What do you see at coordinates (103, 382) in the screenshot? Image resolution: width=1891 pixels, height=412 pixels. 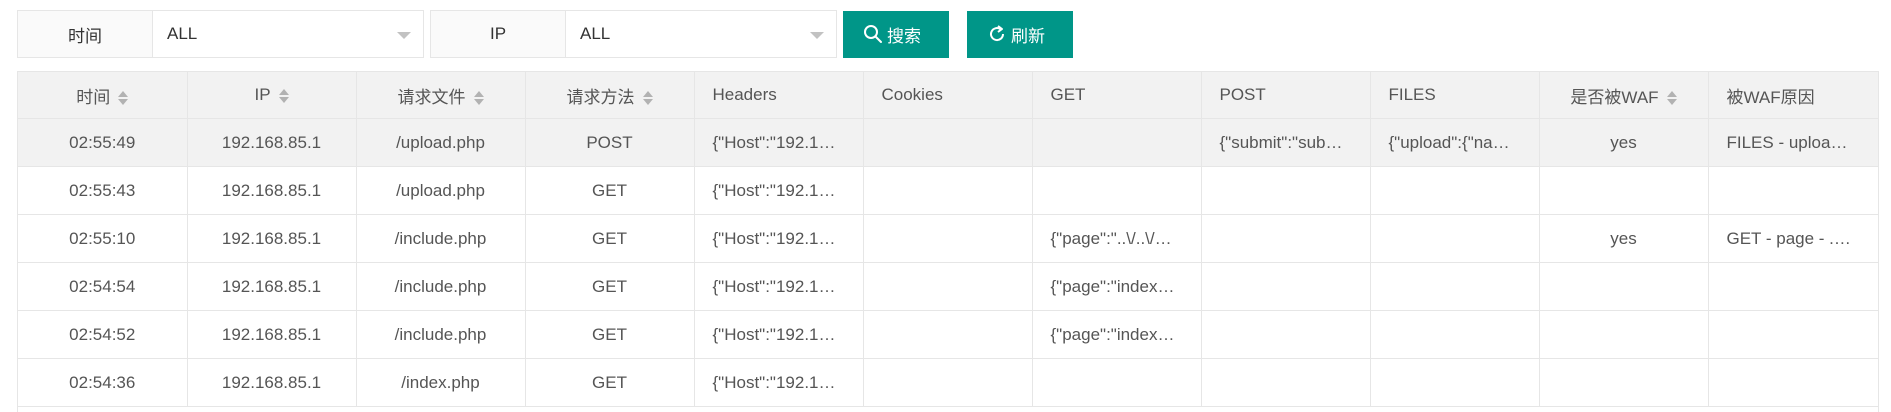 I see `cell-time: 02:54:36` at bounding box center [103, 382].